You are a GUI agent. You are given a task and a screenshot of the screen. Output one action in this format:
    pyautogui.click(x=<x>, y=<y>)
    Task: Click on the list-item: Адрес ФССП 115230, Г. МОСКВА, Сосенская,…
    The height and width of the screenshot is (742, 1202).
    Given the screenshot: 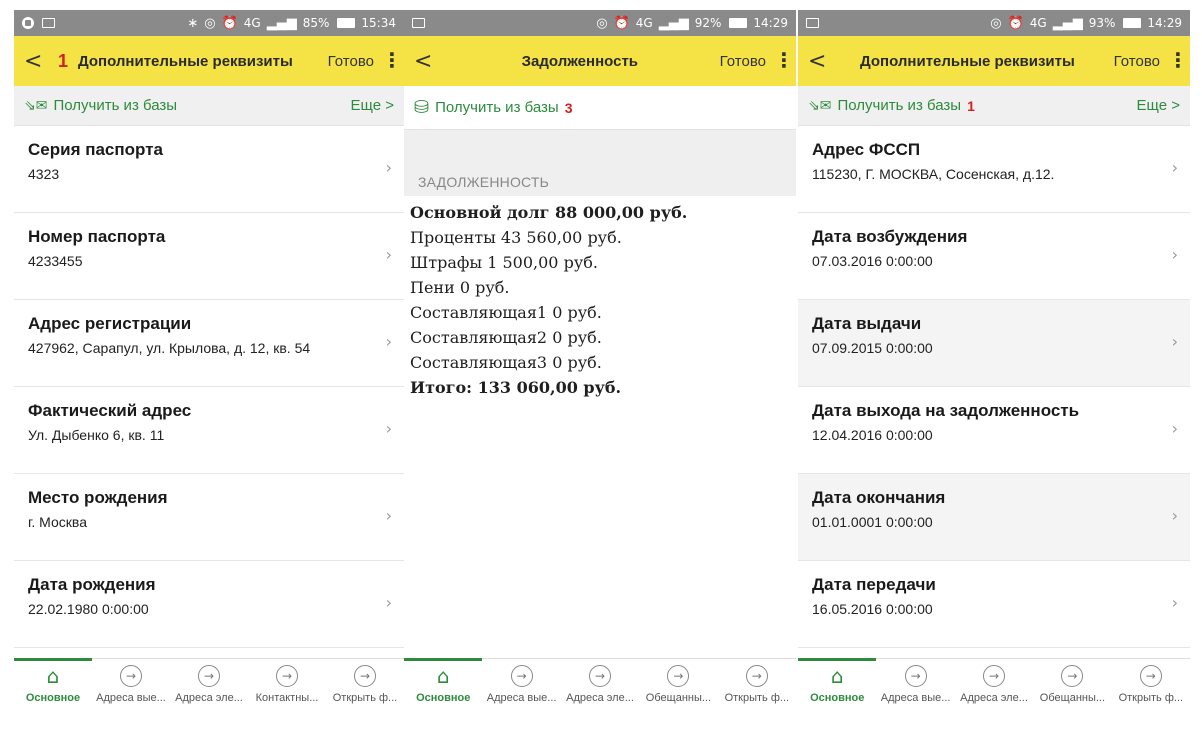 What is the action you would take?
    pyautogui.click(x=994, y=169)
    